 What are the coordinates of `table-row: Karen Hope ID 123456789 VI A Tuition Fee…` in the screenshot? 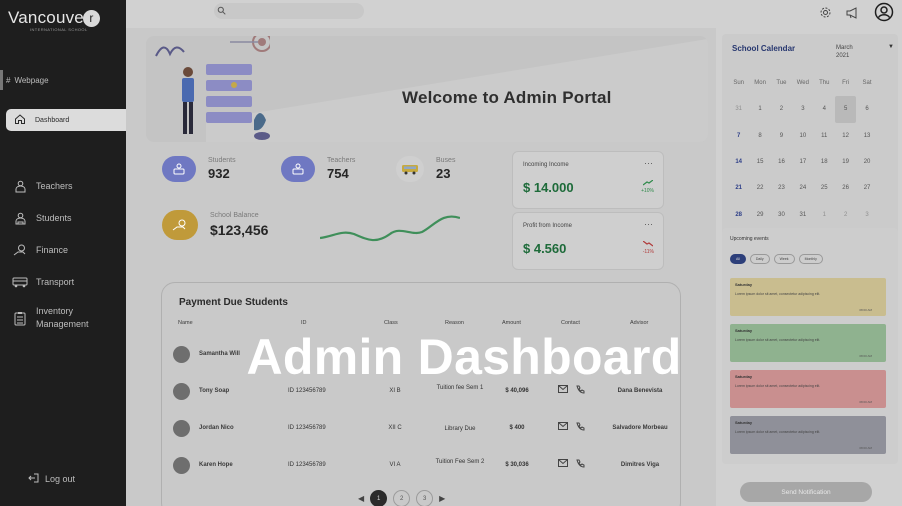 It's located at (422, 466).